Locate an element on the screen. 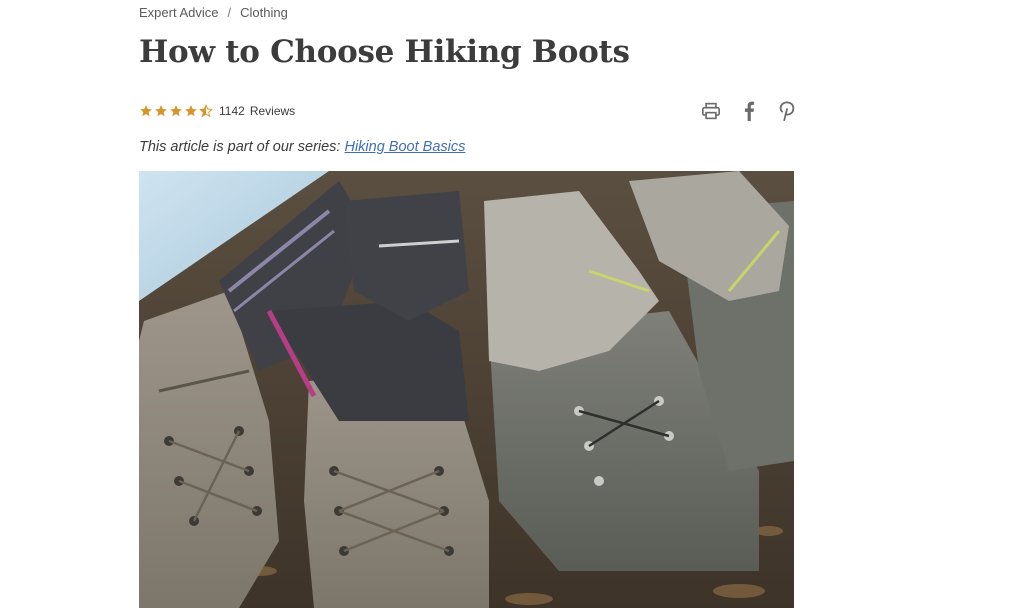  page-title: How to Choose Hiking Boots is located at coordinates (384, 52).